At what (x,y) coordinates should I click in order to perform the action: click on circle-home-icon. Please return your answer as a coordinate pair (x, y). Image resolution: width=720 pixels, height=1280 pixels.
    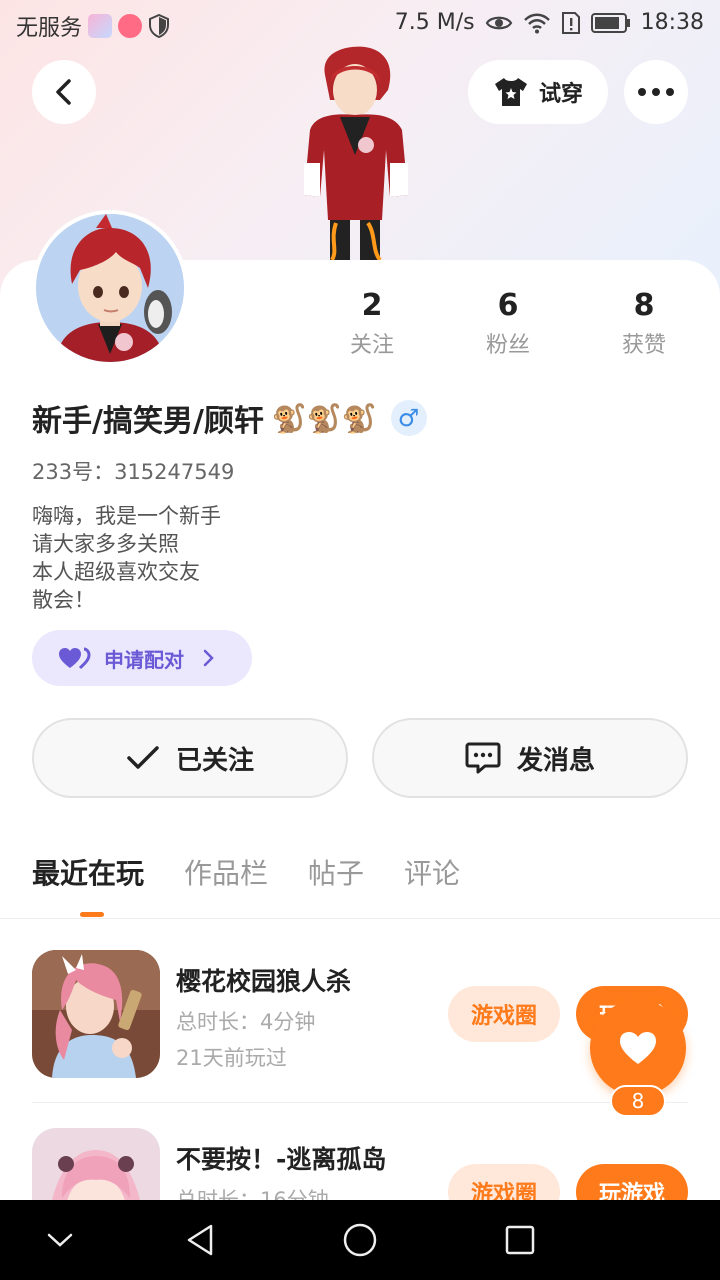
    Looking at the image, I should click on (360, 1240).